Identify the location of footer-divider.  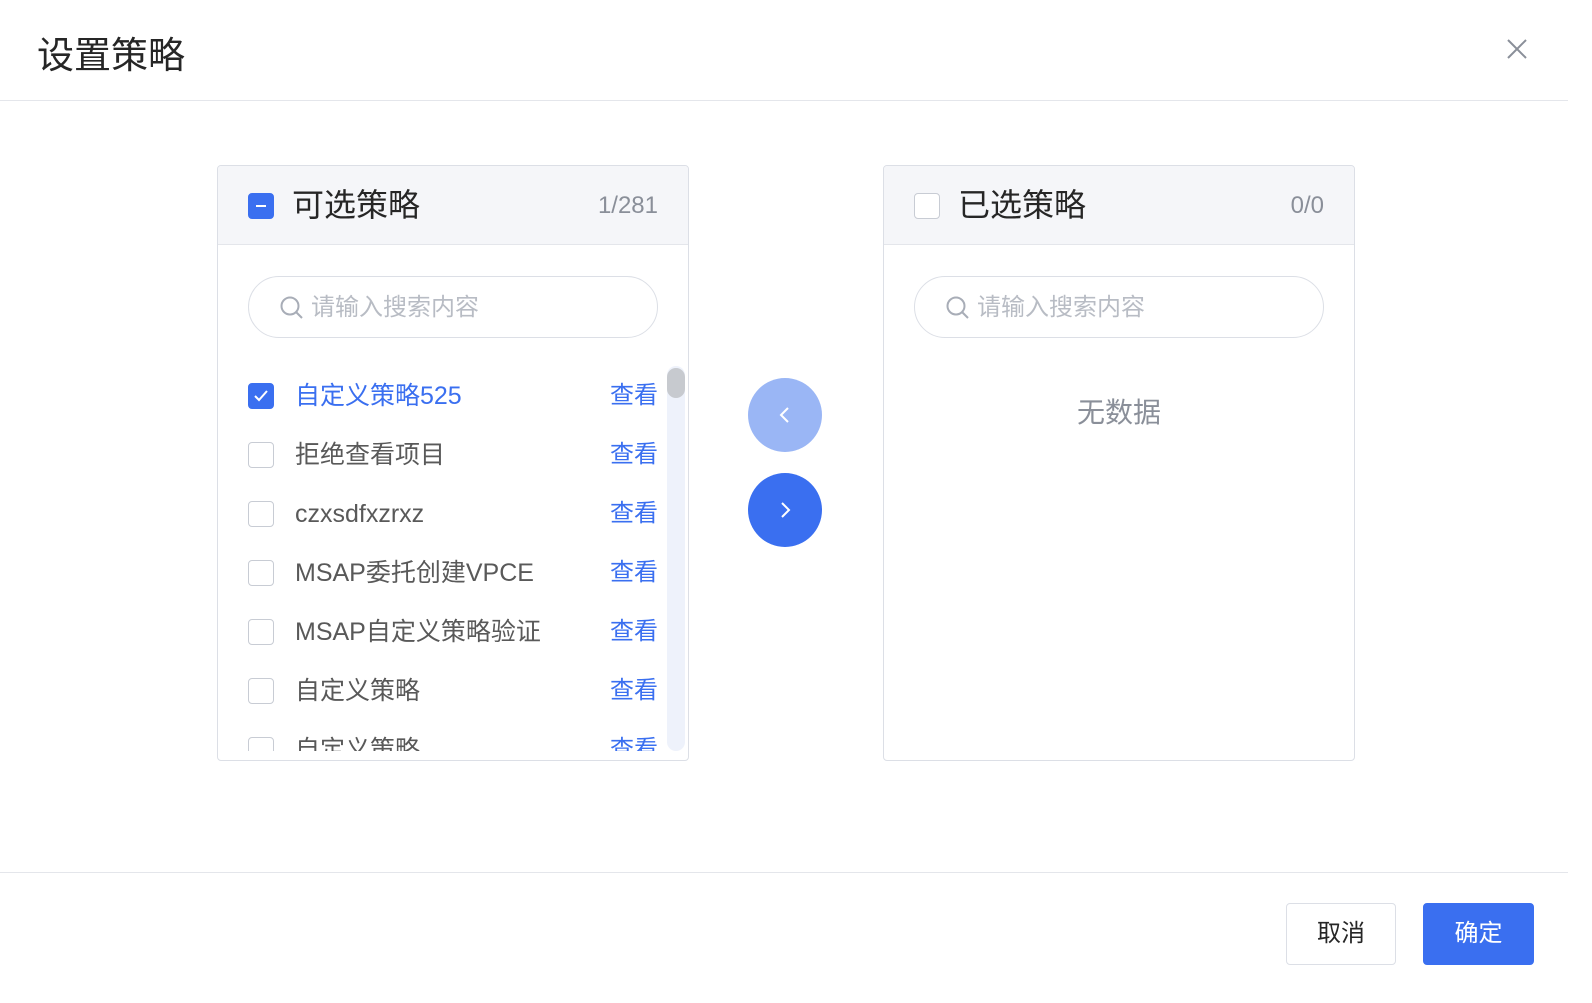
(784, 872).